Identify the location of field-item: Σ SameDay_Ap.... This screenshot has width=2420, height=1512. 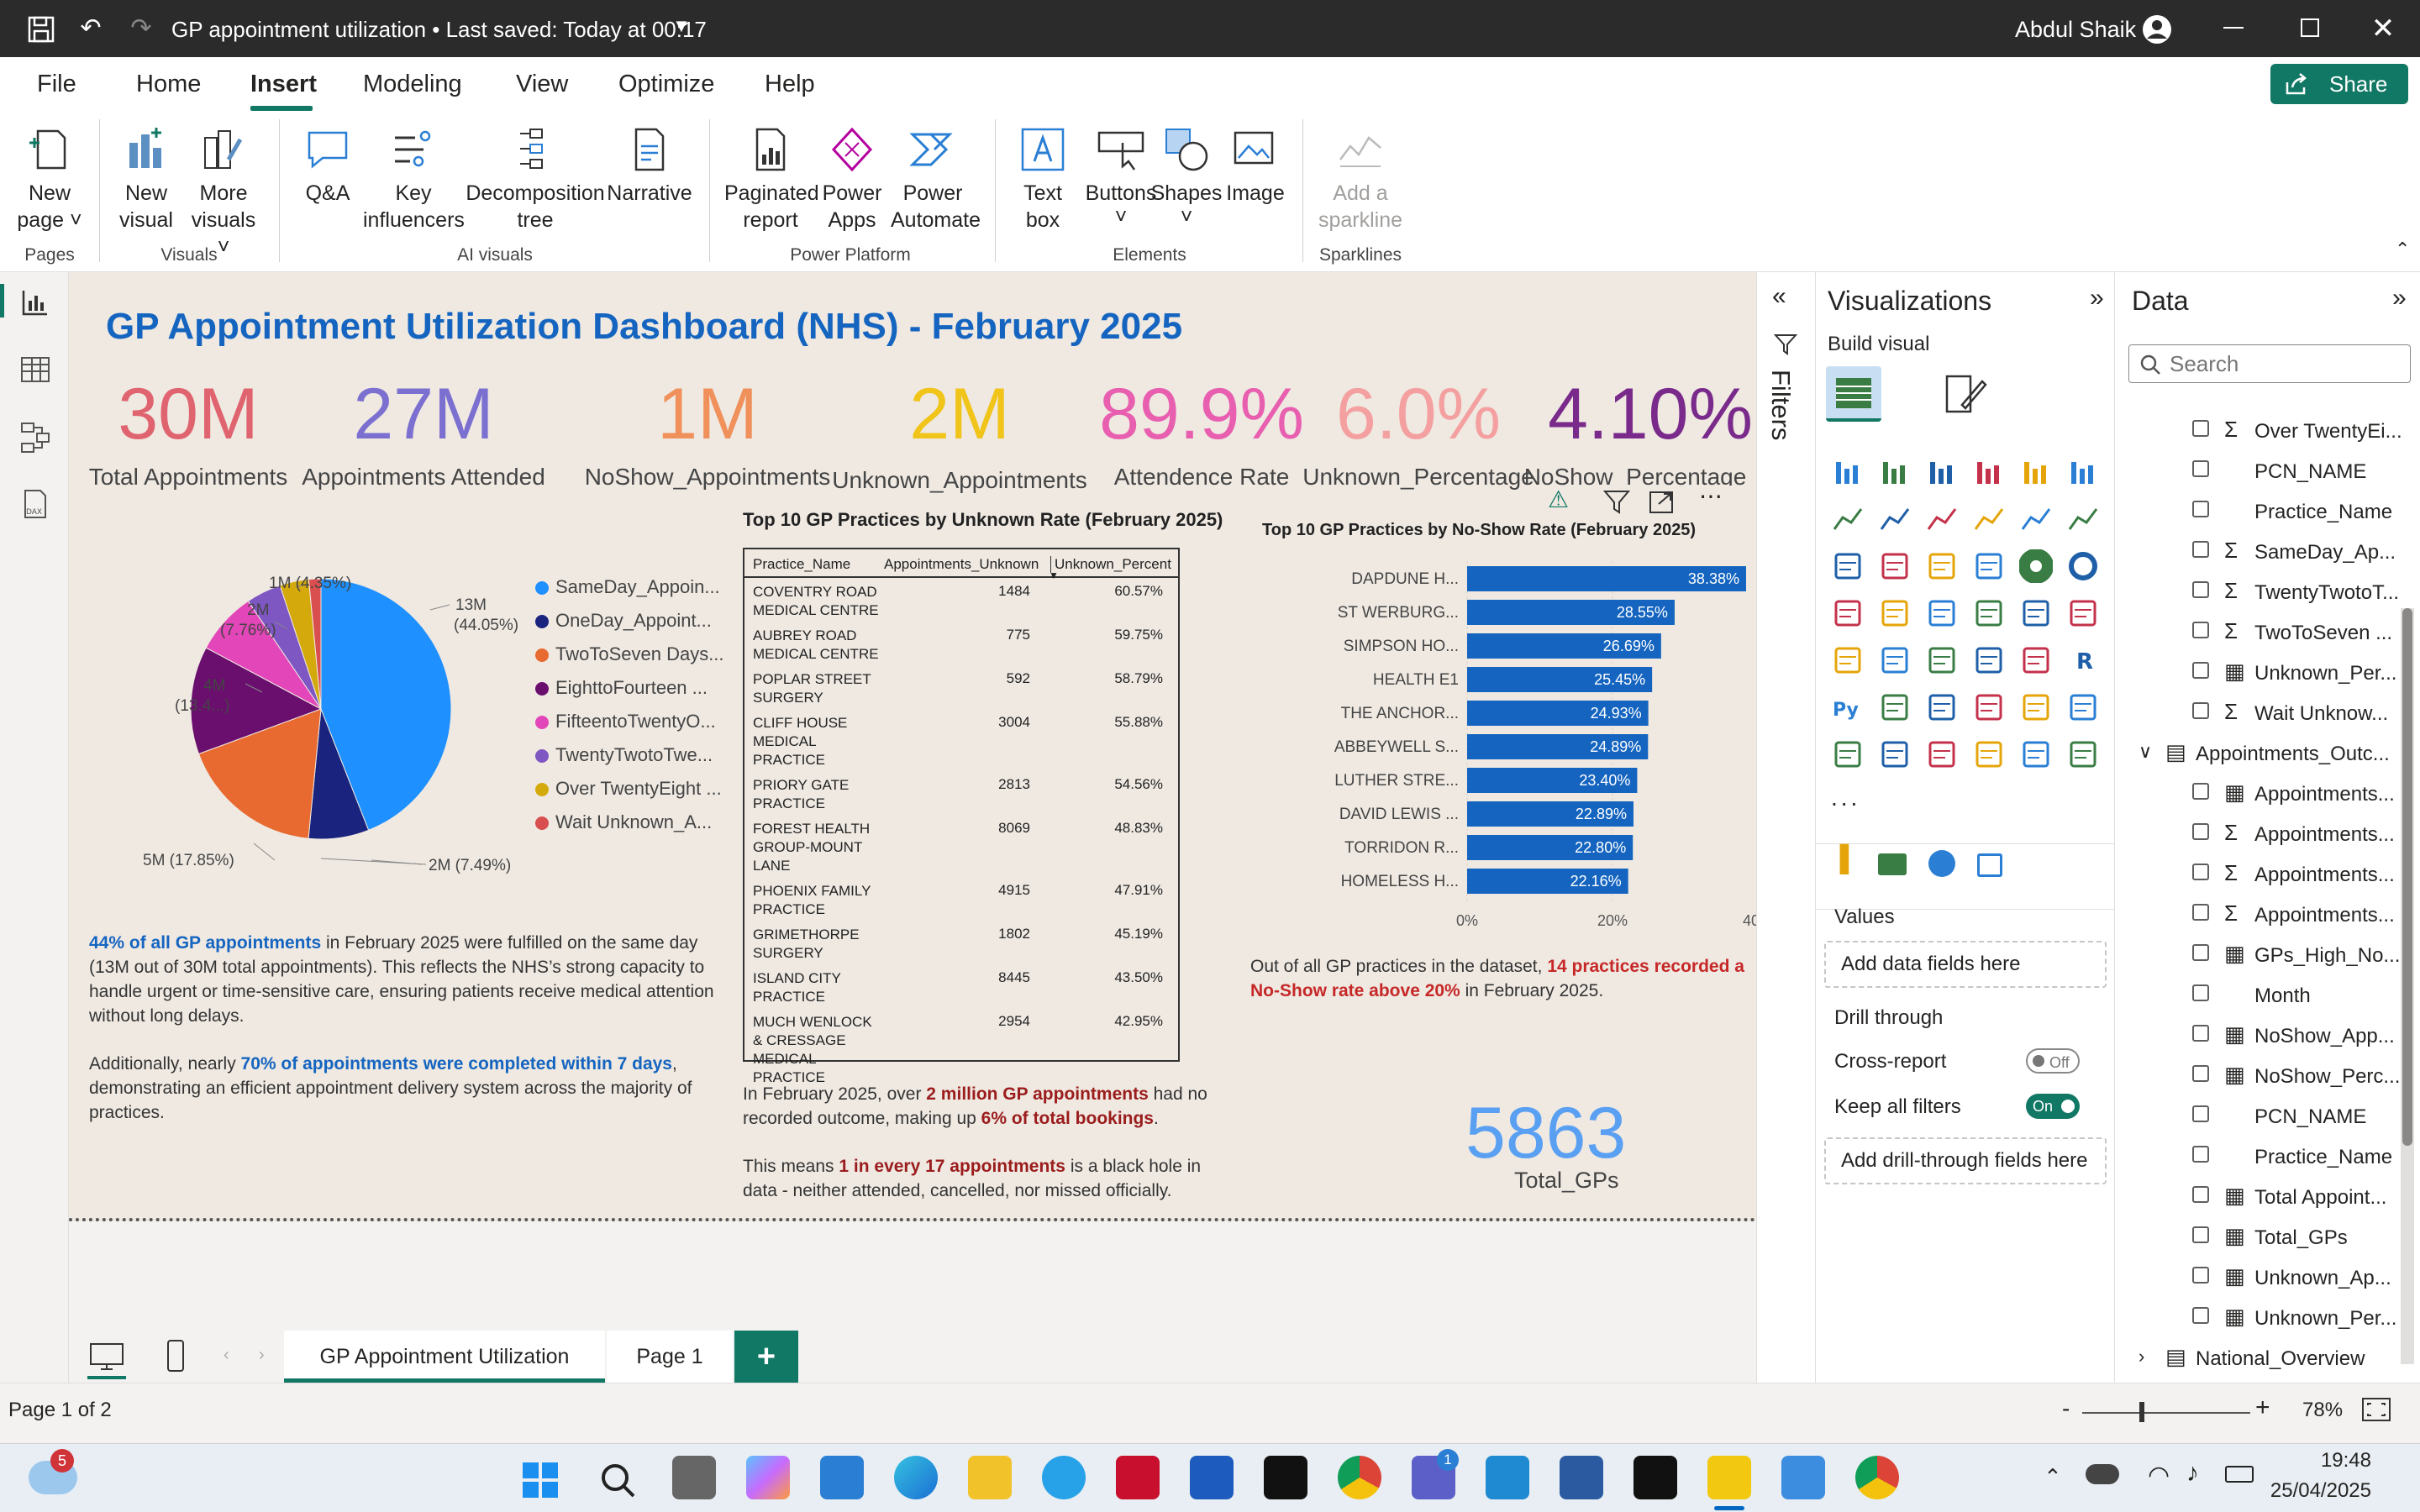
(2258, 553).